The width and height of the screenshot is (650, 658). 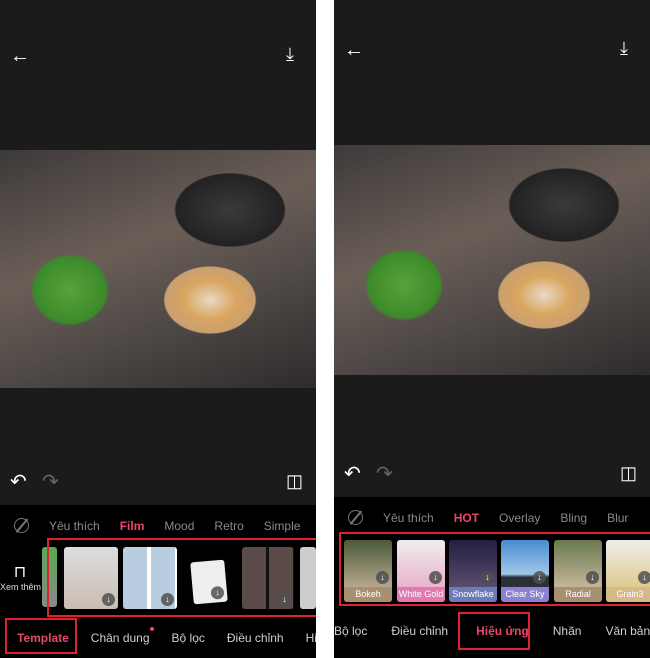 What do you see at coordinates (627, 631) in the screenshot?
I see `tab-van-ban: Văn bản` at bounding box center [627, 631].